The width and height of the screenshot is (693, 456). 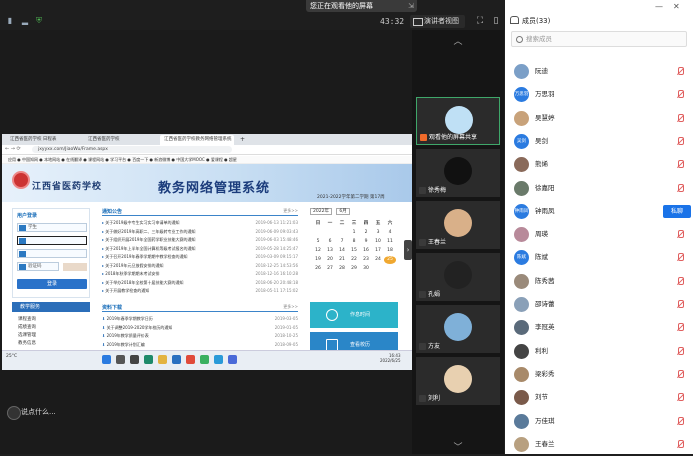 I want to click on browser-tab: 江西省医药学校 日程表, so click(x=33, y=140).